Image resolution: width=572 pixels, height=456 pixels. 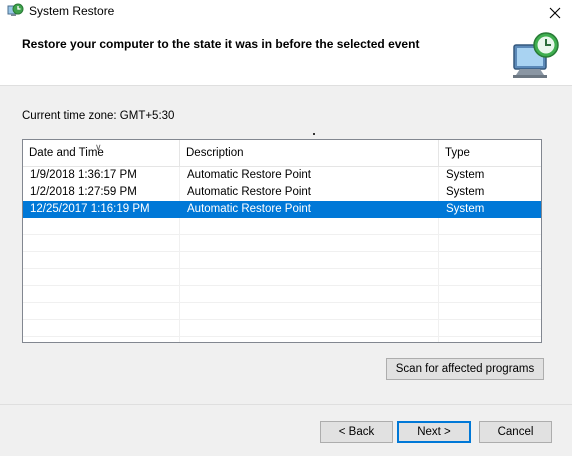 What do you see at coordinates (98, 116) in the screenshot?
I see `timezone-label: Current time zone: GMT+5:30` at bounding box center [98, 116].